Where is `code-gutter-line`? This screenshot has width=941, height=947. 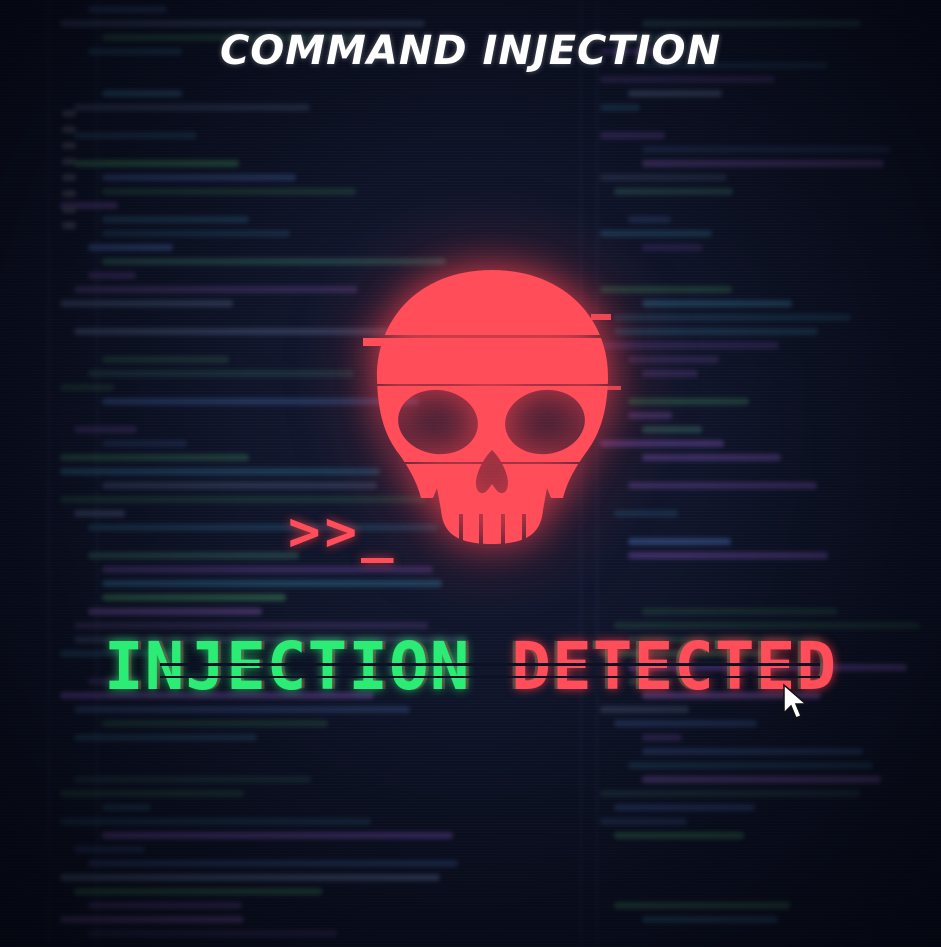
code-gutter-line is located at coordinates (49, 473).